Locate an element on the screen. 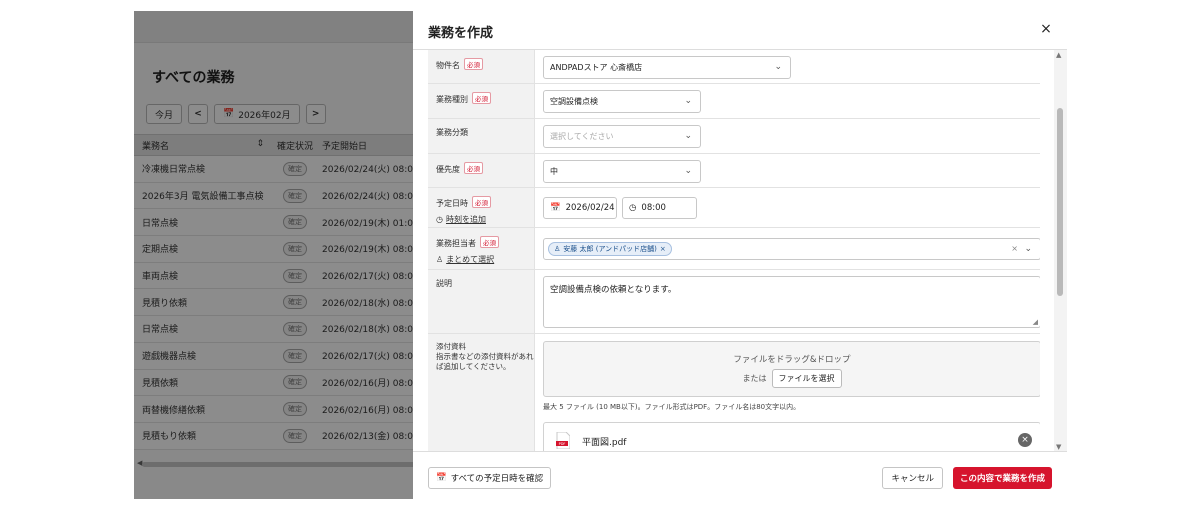 Image resolution: width=1200 pixels, height=512 pixels. modal-scrollbar: ▲ ▼ is located at coordinates (1060, 250).